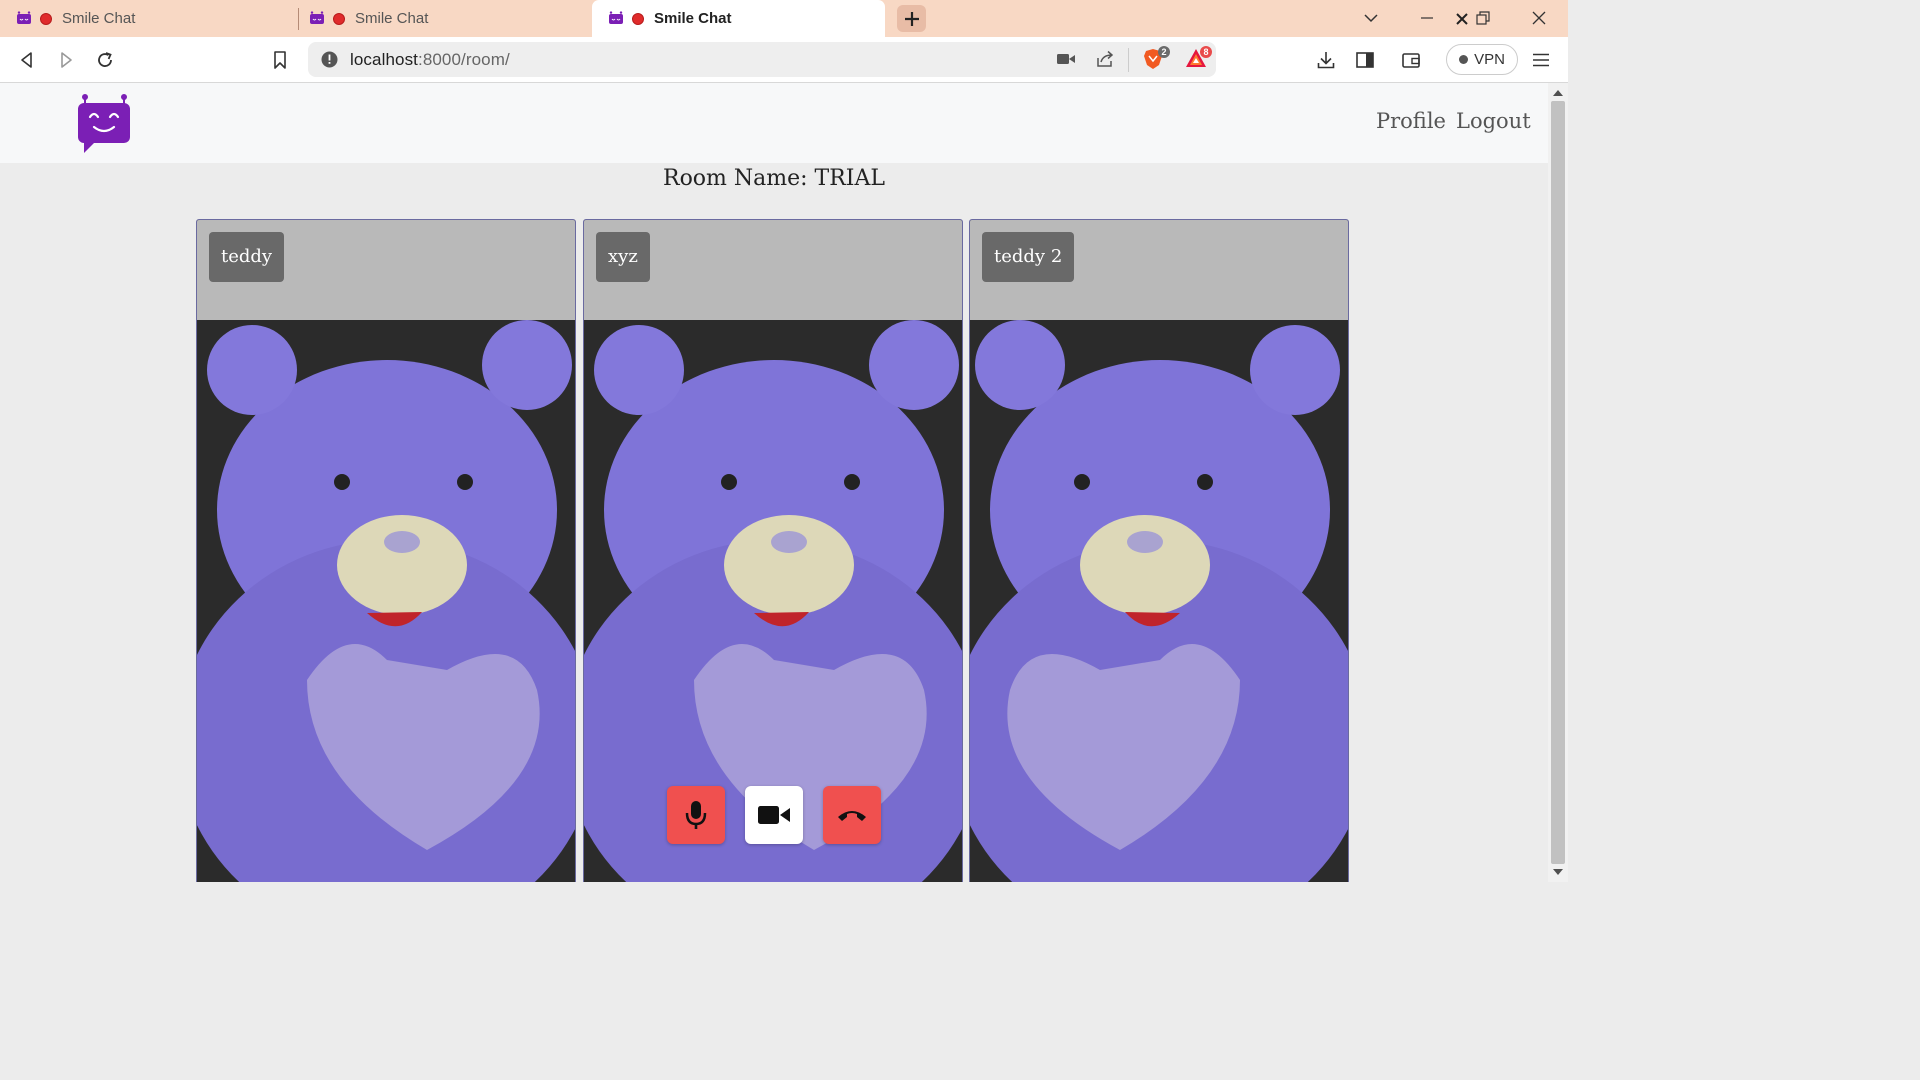 This screenshot has height=1080, width=1920. What do you see at coordinates (1030, 18) in the screenshot?
I see `browser-tab-active: Smile Chat` at bounding box center [1030, 18].